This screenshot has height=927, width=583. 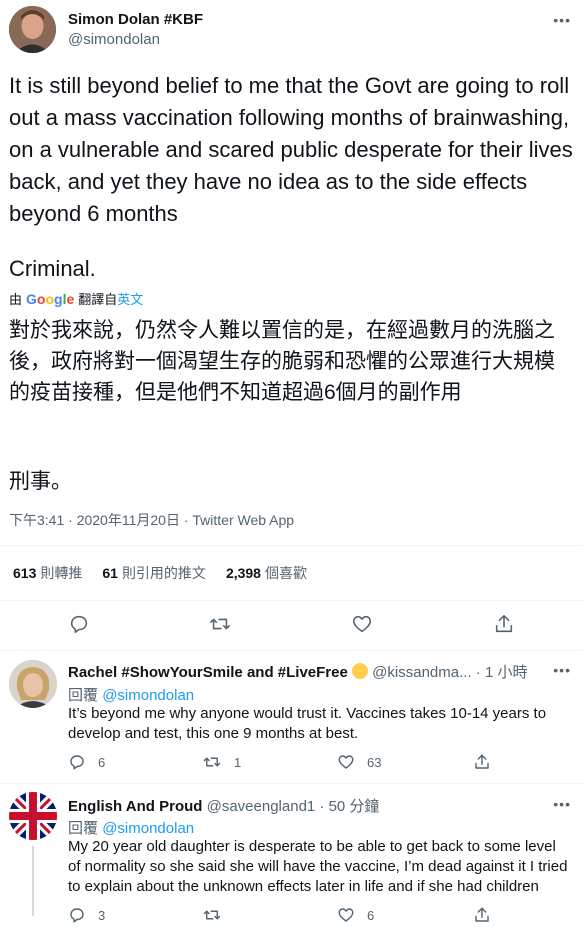 I want to click on translate-from-label: 翻譯自, so click(x=98, y=299).